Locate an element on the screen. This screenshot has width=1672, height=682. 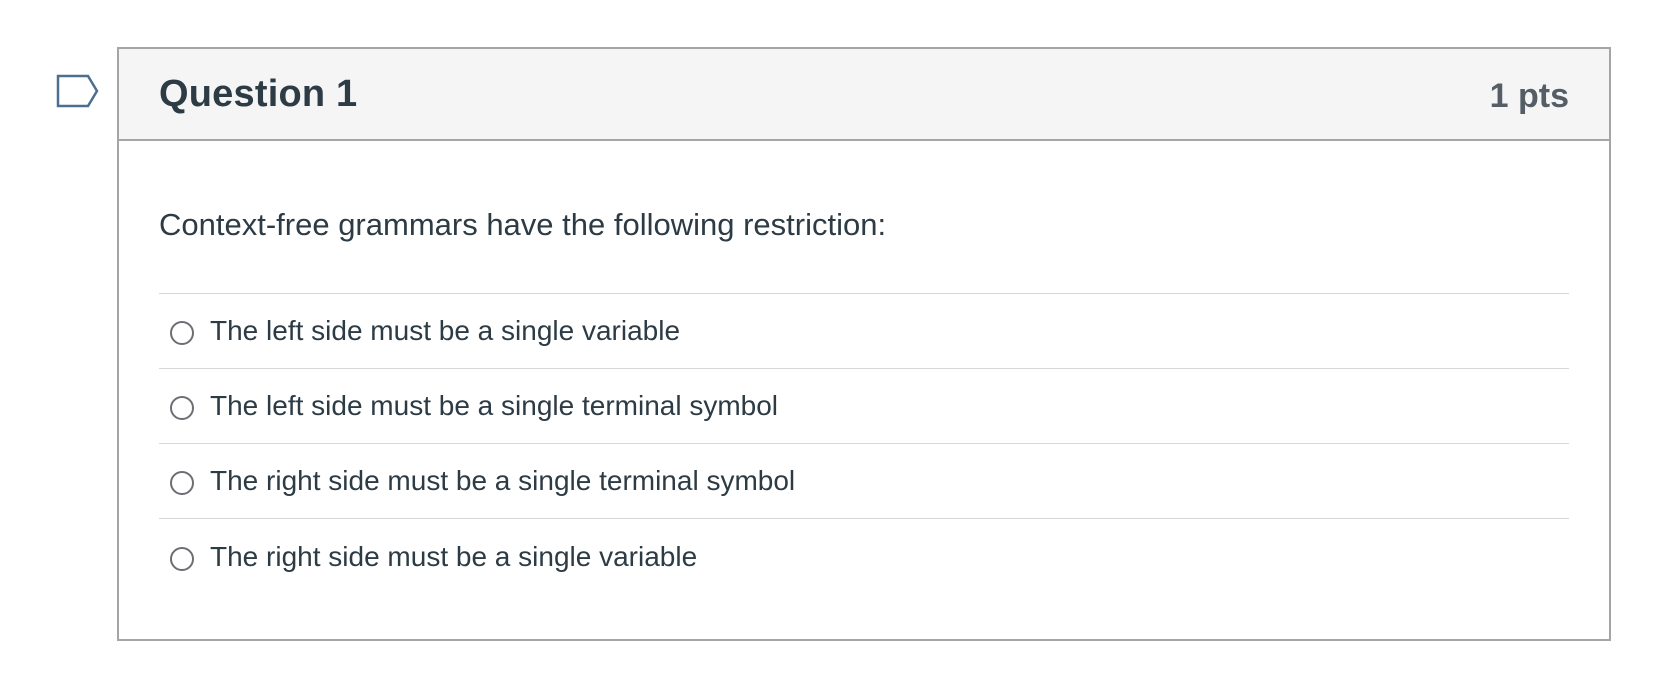
question-header: Question 1 1 pts is located at coordinates (864, 95).